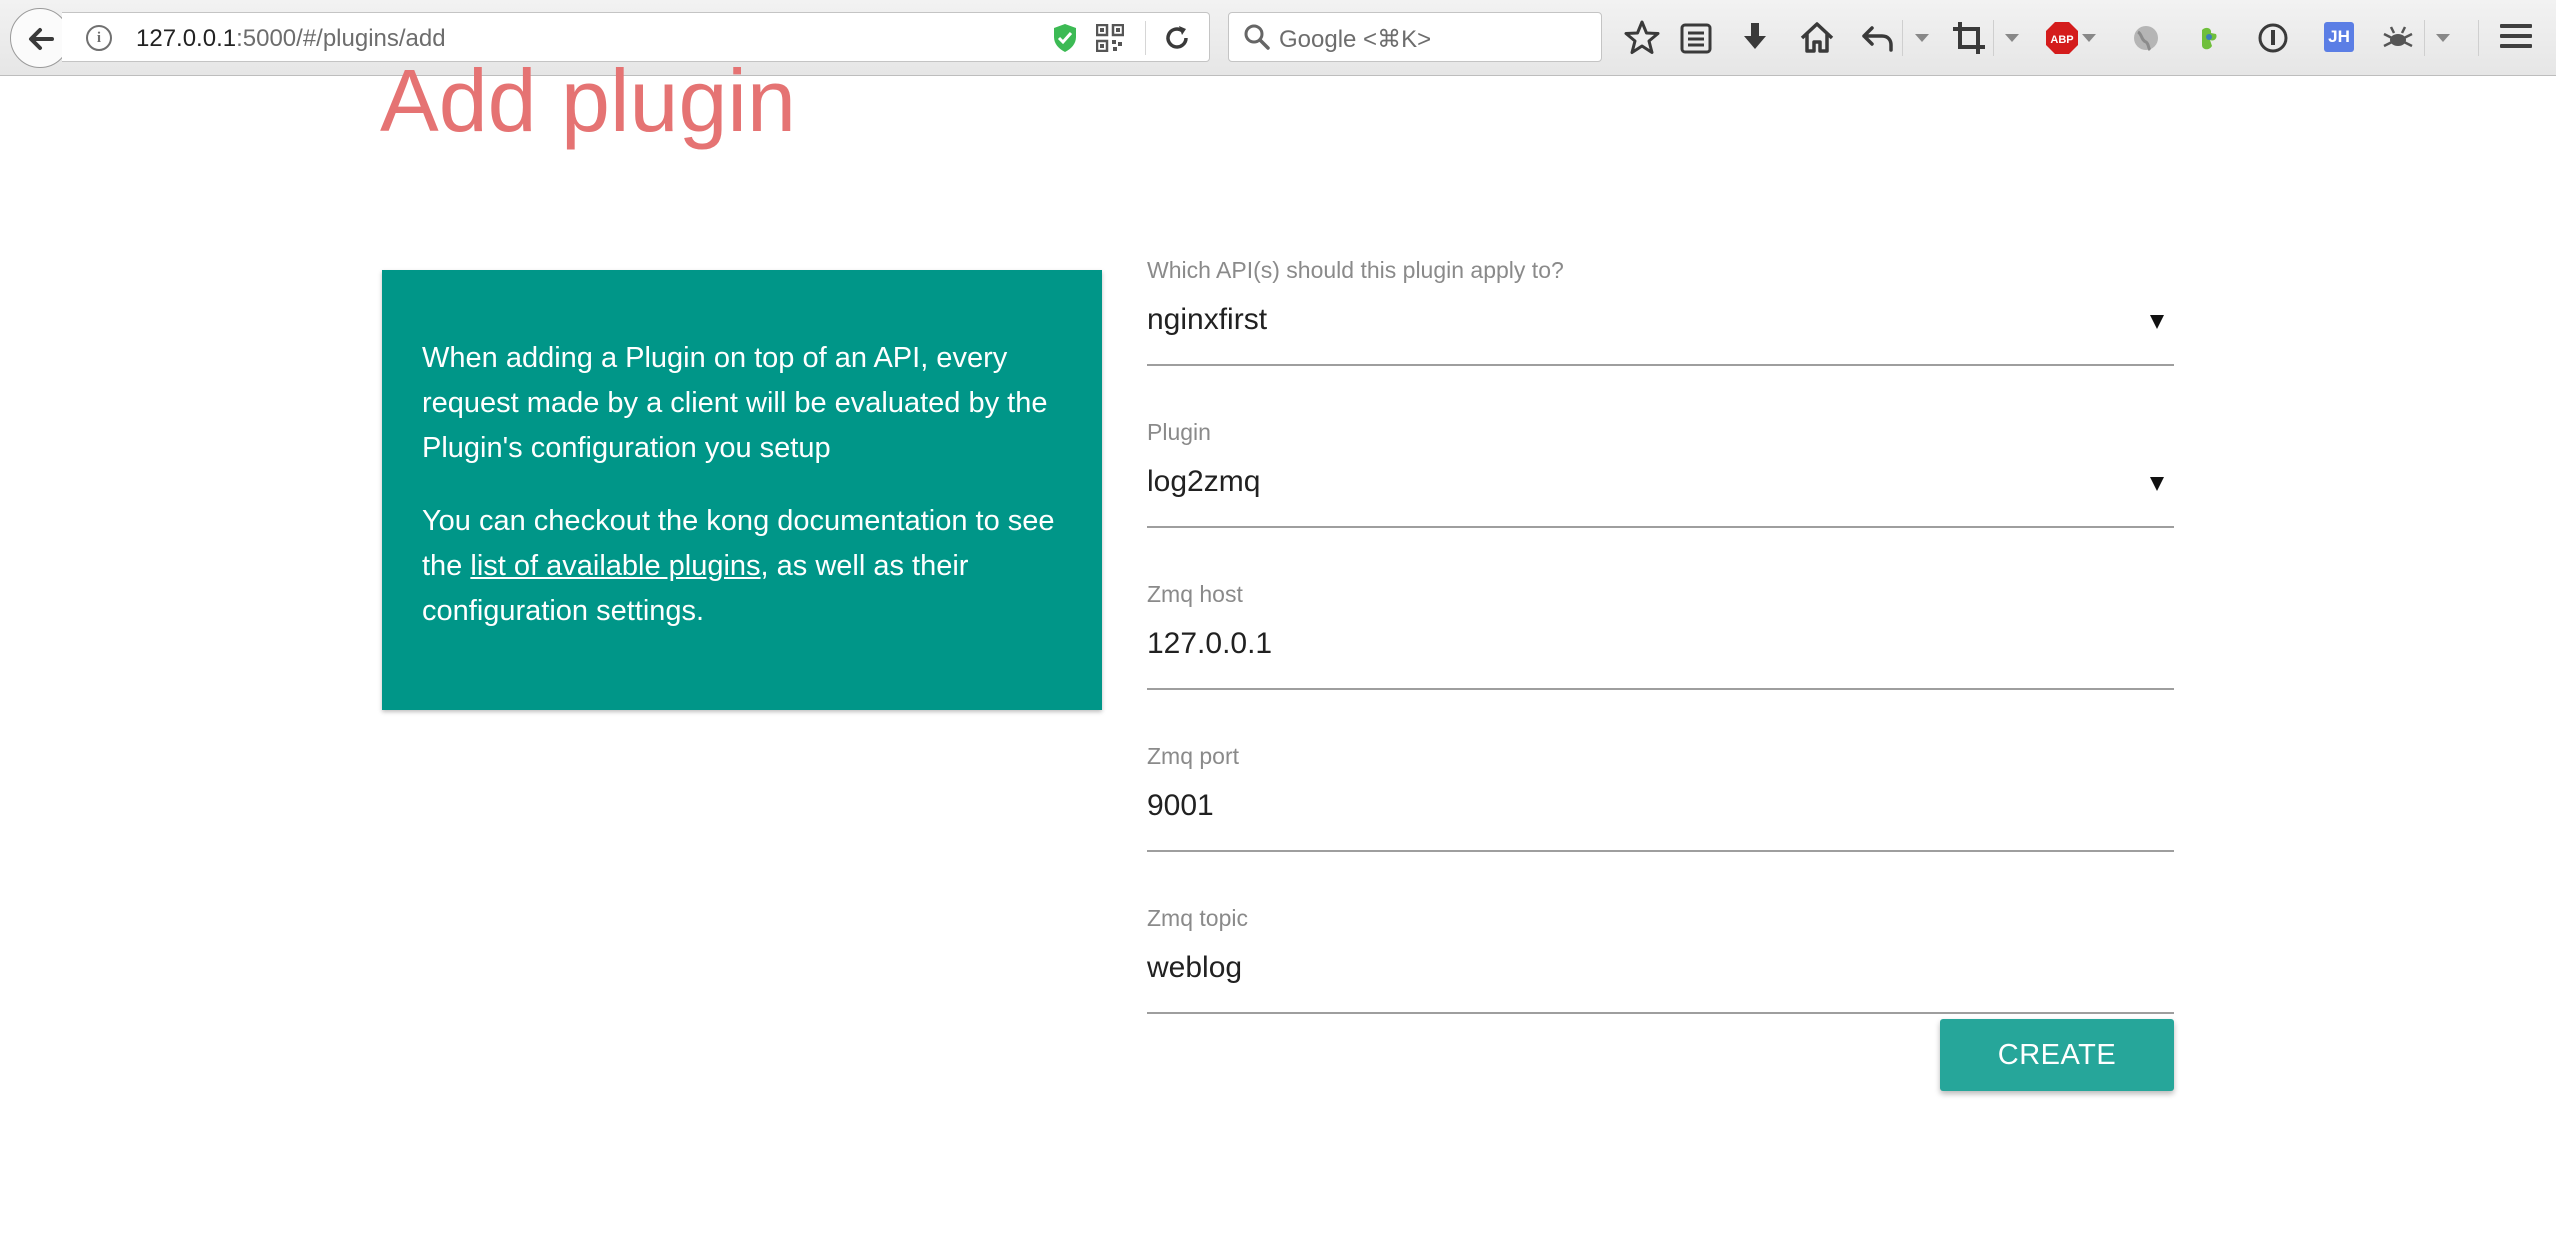 The width and height of the screenshot is (2556, 1240). I want to click on api-select-value: nginxfirst, so click(1207, 320).